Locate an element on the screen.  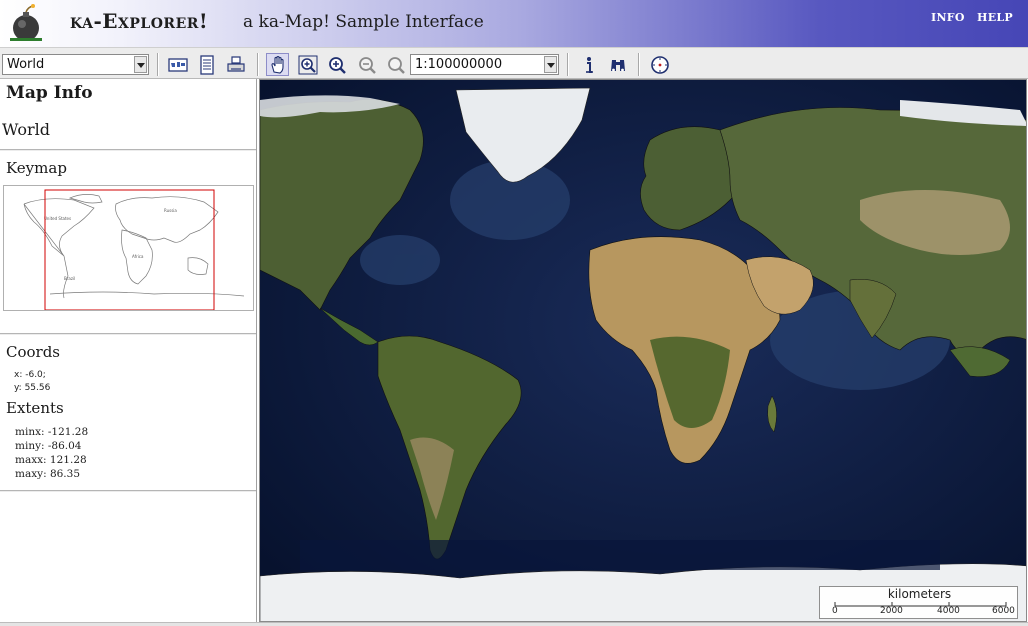
scale-select-value: 1:100000000 is located at coordinates (459, 64).